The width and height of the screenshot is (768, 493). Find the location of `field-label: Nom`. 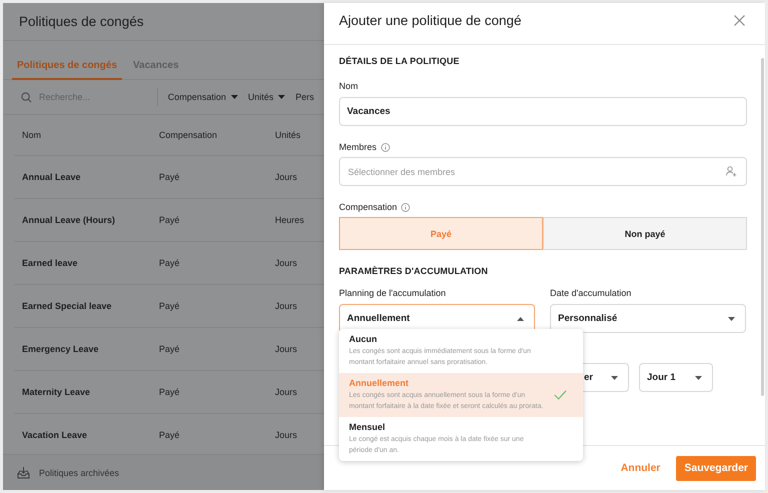

field-label: Nom is located at coordinates (349, 86).